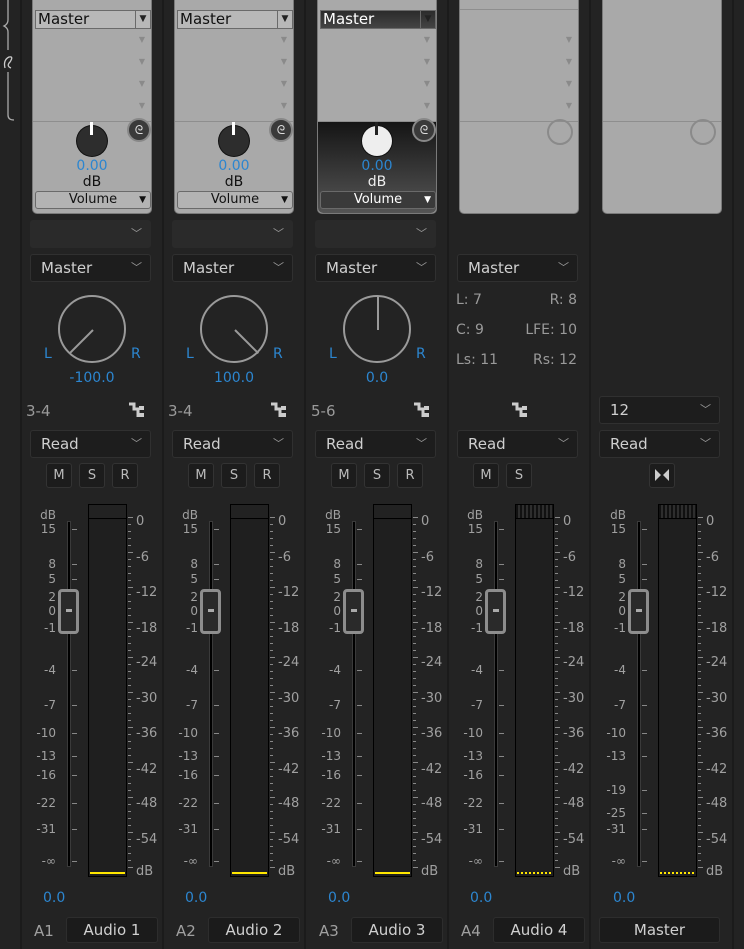  Describe the element at coordinates (662, 475) in the screenshot. I see `mono-stereo-toggle` at that location.